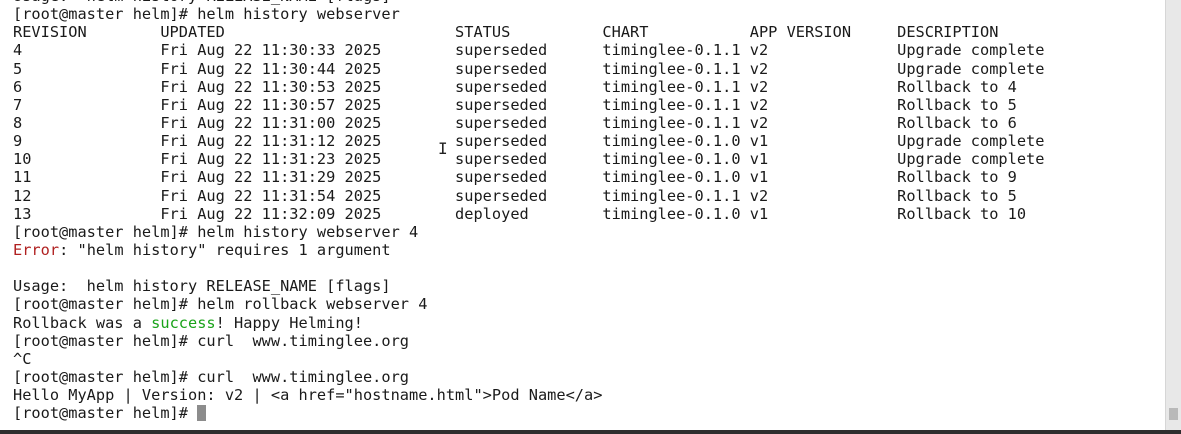 This screenshot has width=1181, height=434. Describe the element at coordinates (289, 322) in the screenshot. I see `terminal-text: ! Happy Helming!` at that location.